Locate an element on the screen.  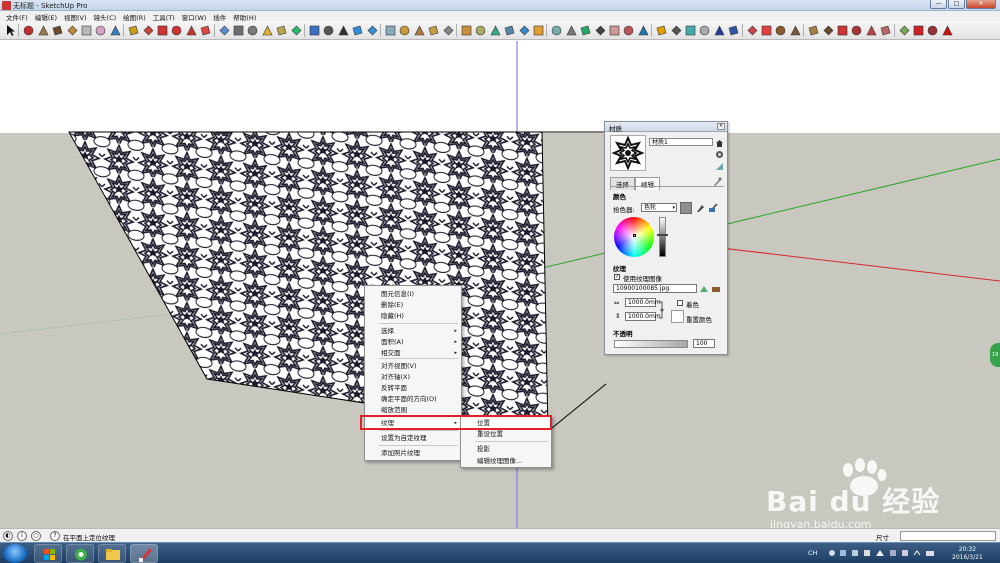
extension-warehouse-icon is located at coordinates (932, 30).